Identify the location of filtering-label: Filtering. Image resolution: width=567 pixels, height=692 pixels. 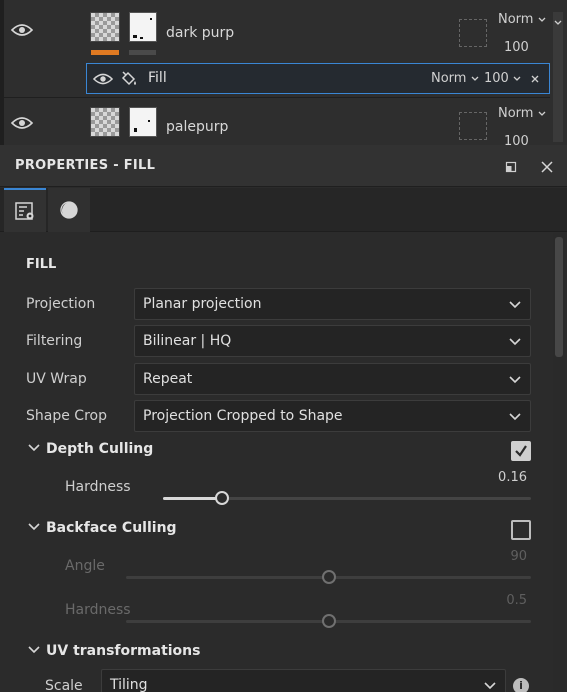
(54, 341).